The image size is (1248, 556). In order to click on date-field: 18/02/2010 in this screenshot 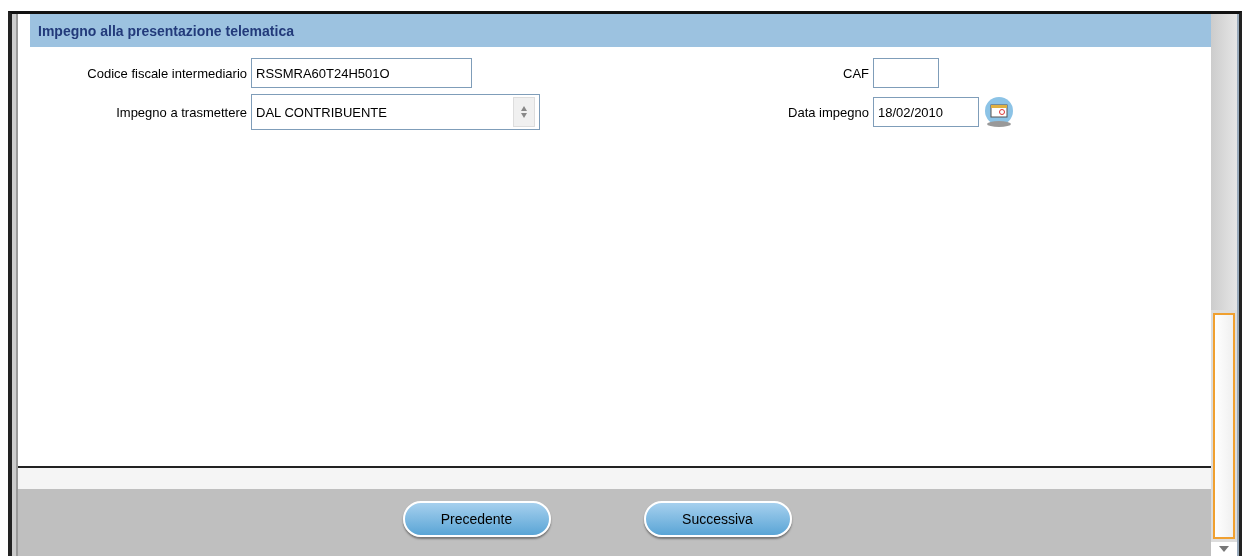, I will do `click(926, 112)`.